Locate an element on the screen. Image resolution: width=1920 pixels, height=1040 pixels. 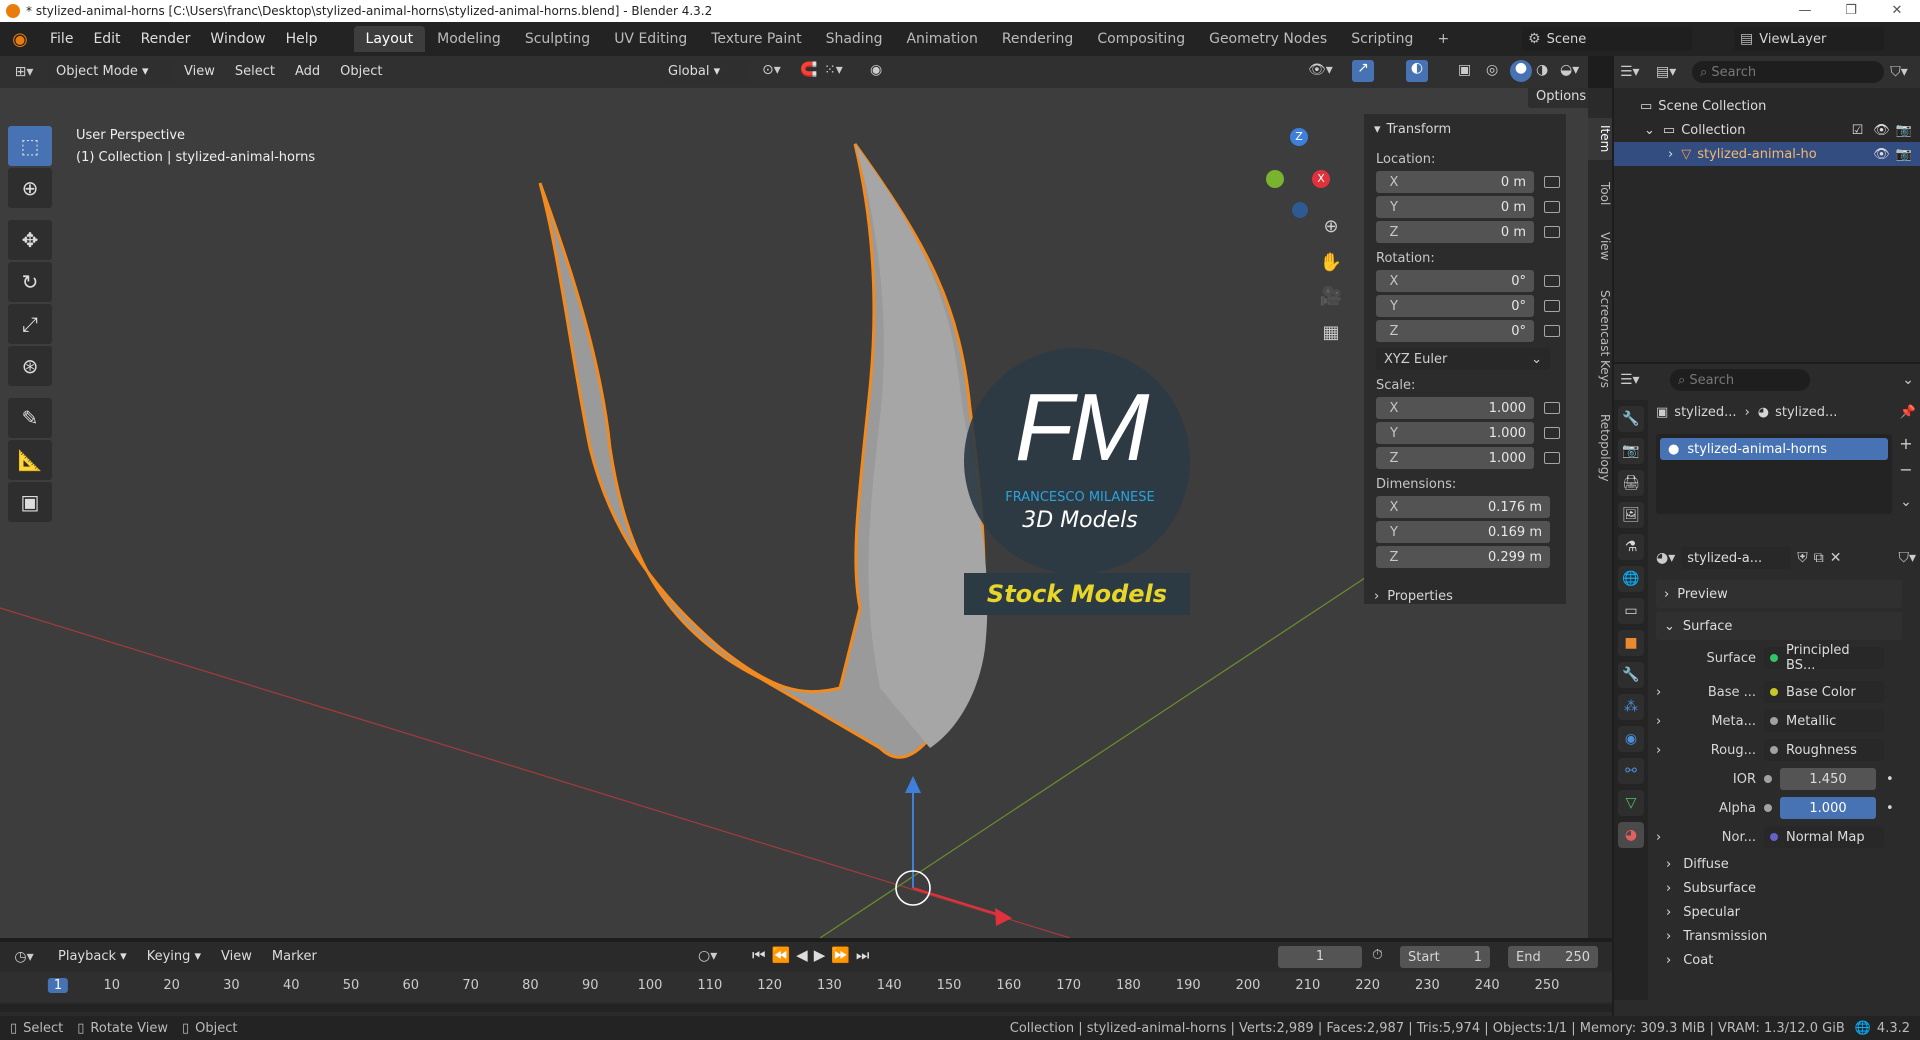
subsection-diffuse: › Diffuse is located at coordinates (1779, 864).